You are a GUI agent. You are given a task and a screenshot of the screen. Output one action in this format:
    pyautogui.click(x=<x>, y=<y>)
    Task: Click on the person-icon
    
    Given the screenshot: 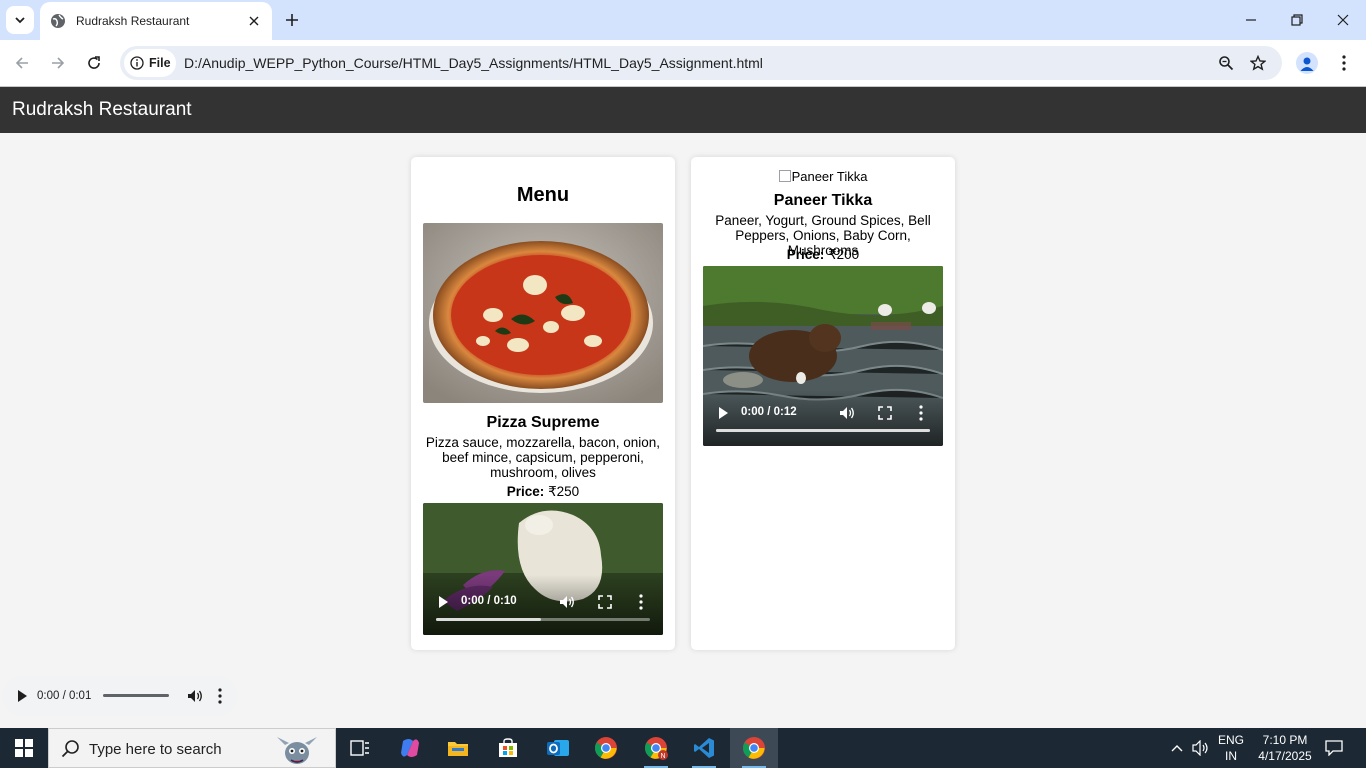 What is the action you would take?
    pyautogui.click(x=1307, y=64)
    